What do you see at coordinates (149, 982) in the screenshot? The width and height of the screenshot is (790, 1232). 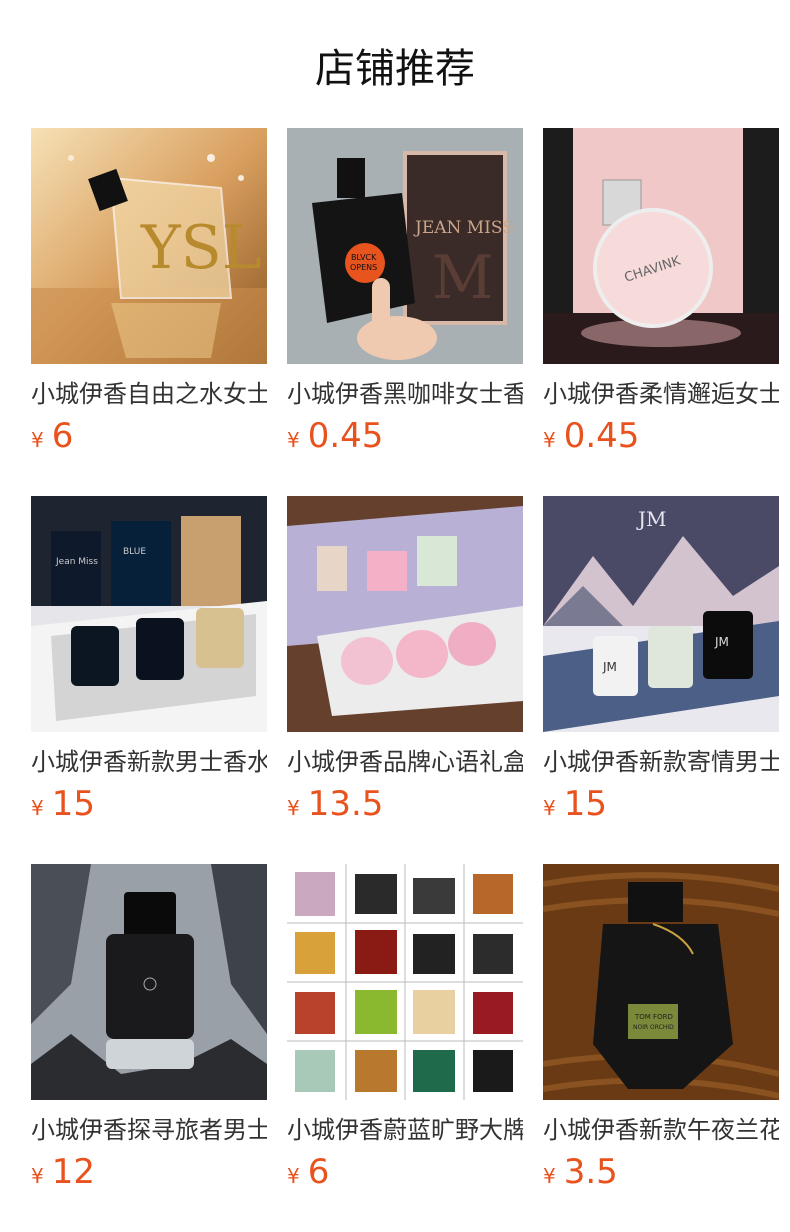 I see `product-image-explorer-bottle` at bounding box center [149, 982].